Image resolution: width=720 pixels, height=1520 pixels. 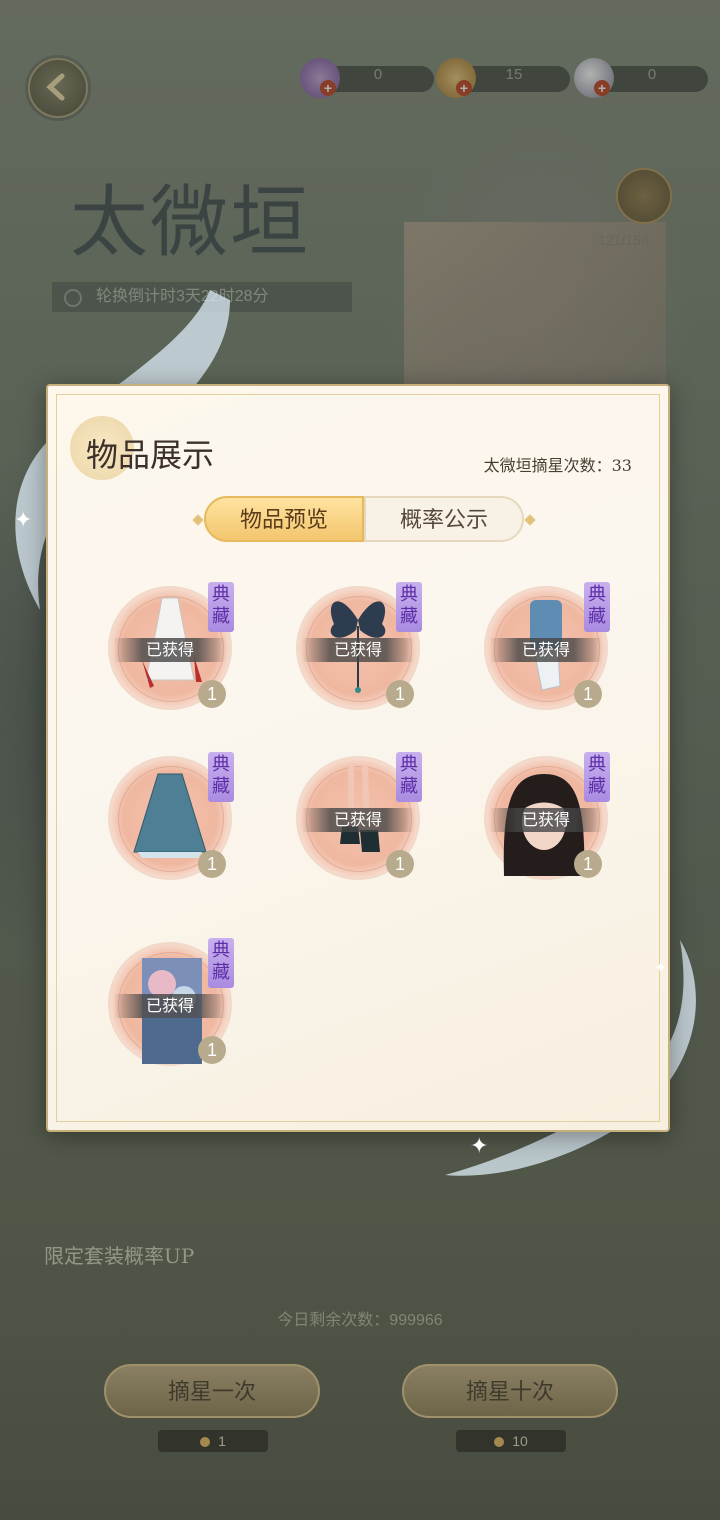 What do you see at coordinates (360, 1320) in the screenshot?
I see `remaining-draws: 今日剩余次数：999966` at bounding box center [360, 1320].